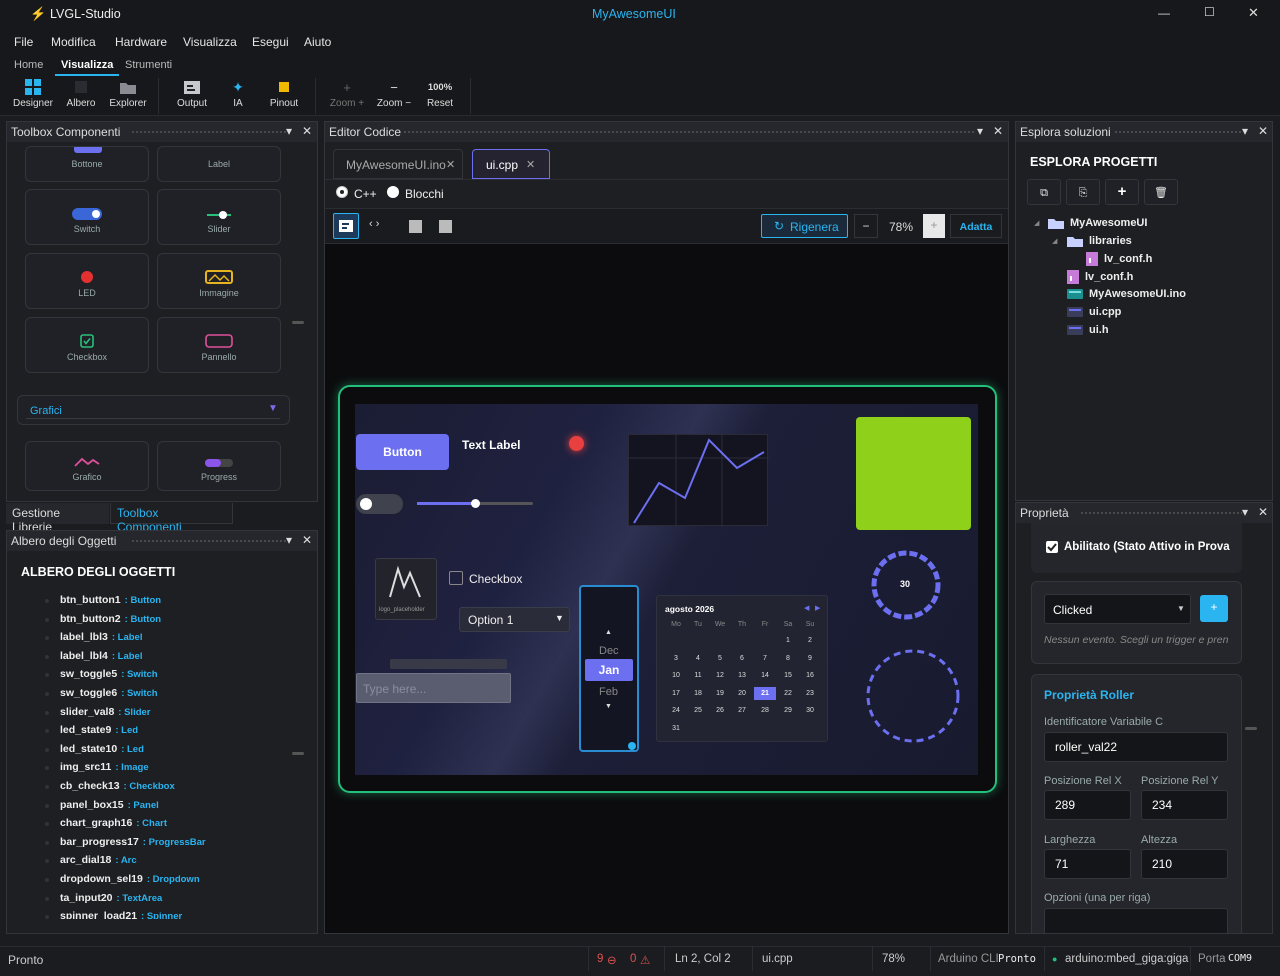 The width and height of the screenshot is (1280, 976). I want to click on port-value: COM9, so click(1240, 958).